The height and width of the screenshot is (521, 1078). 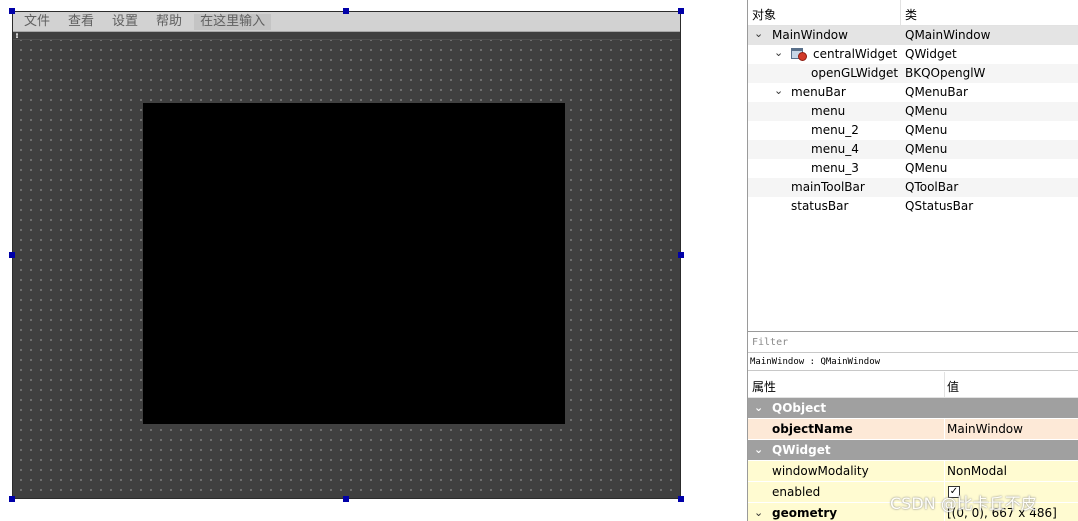 What do you see at coordinates (985, 429) in the screenshot?
I see `property-value: MainWindow` at bounding box center [985, 429].